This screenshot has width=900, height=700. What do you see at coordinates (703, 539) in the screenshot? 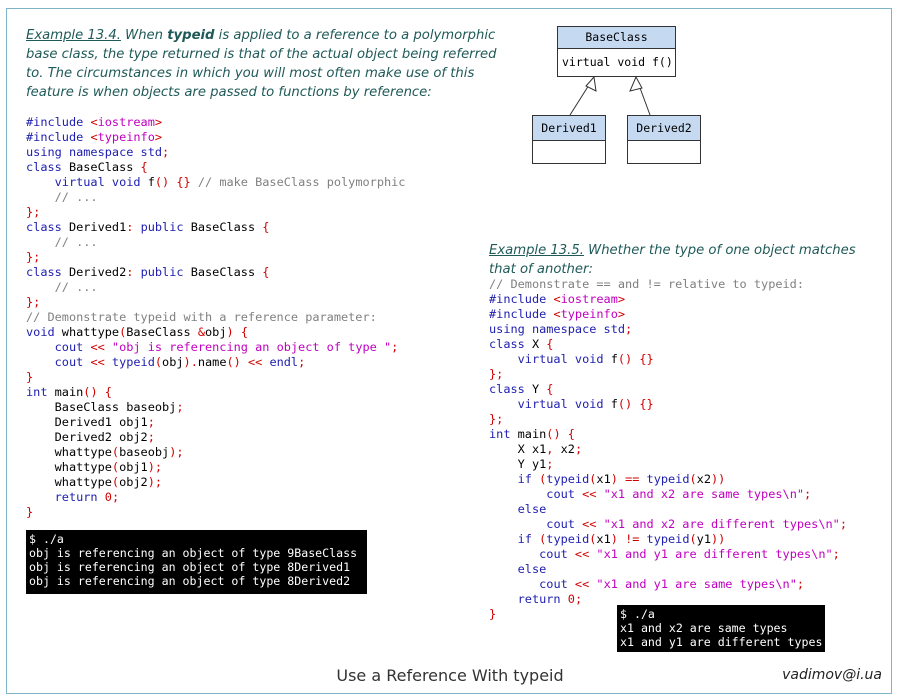
I see `code-token: y1` at bounding box center [703, 539].